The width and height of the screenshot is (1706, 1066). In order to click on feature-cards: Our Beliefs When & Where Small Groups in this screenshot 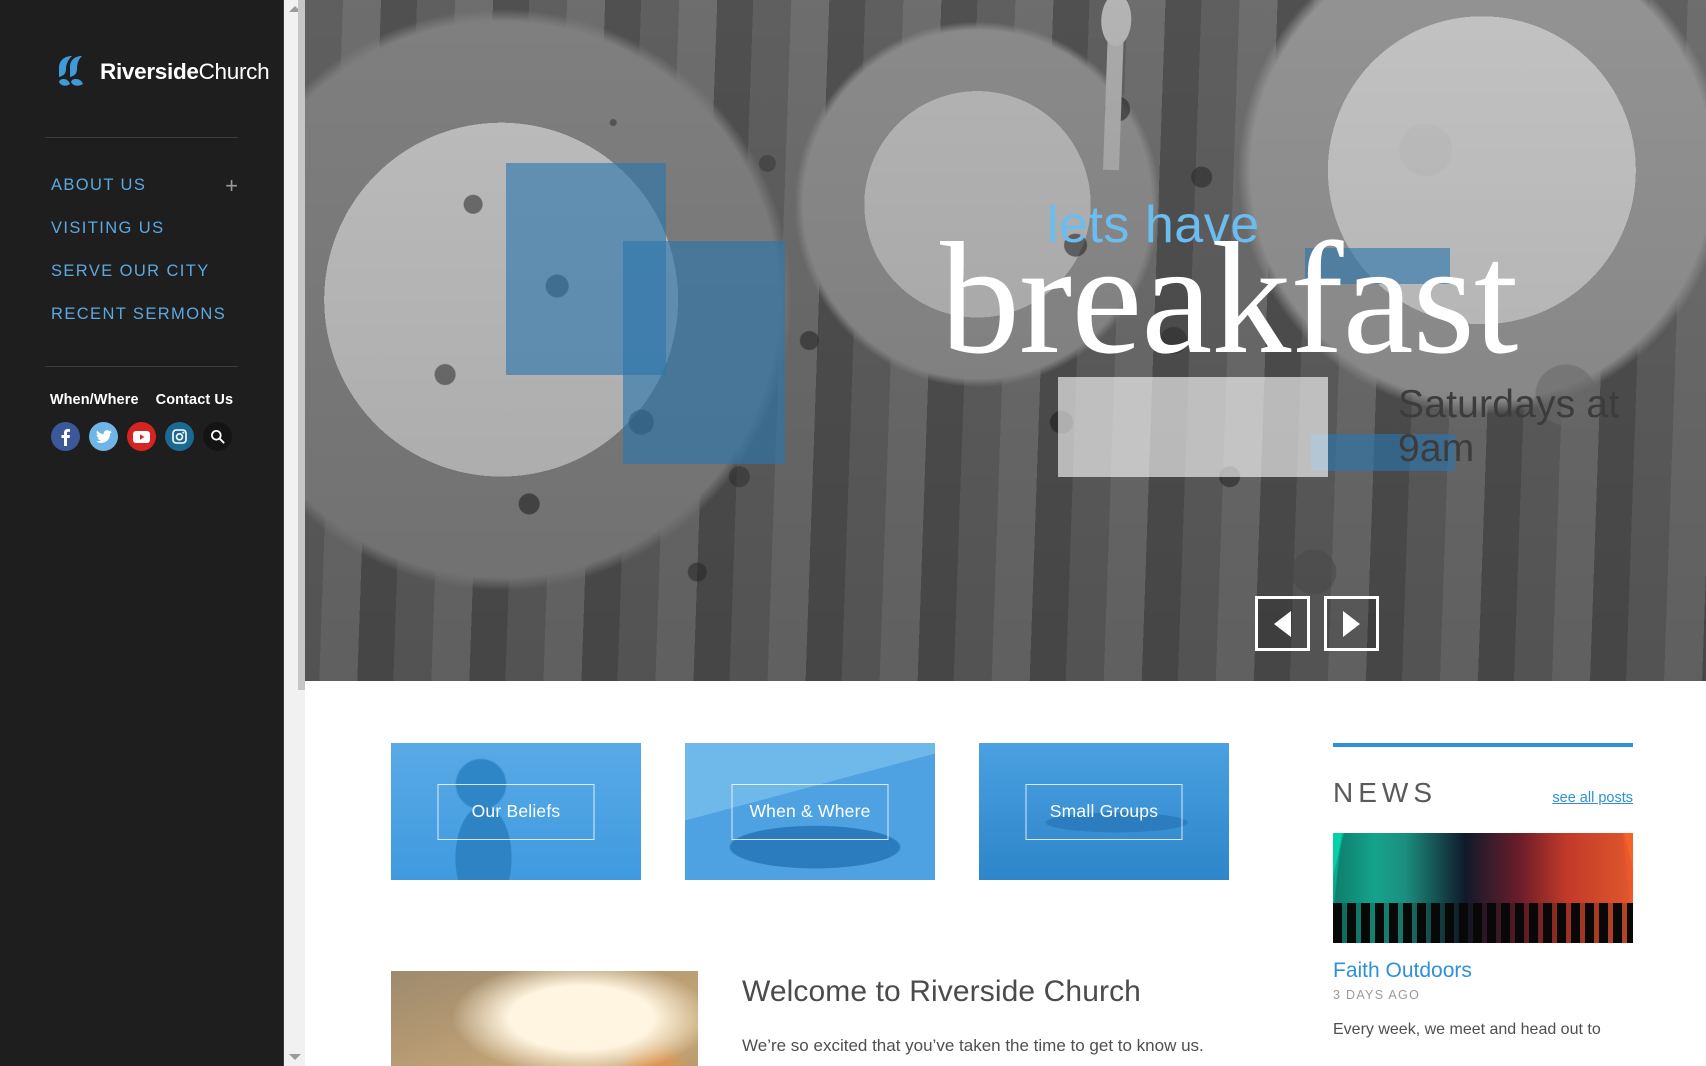, I will do `click(810, 811)`.